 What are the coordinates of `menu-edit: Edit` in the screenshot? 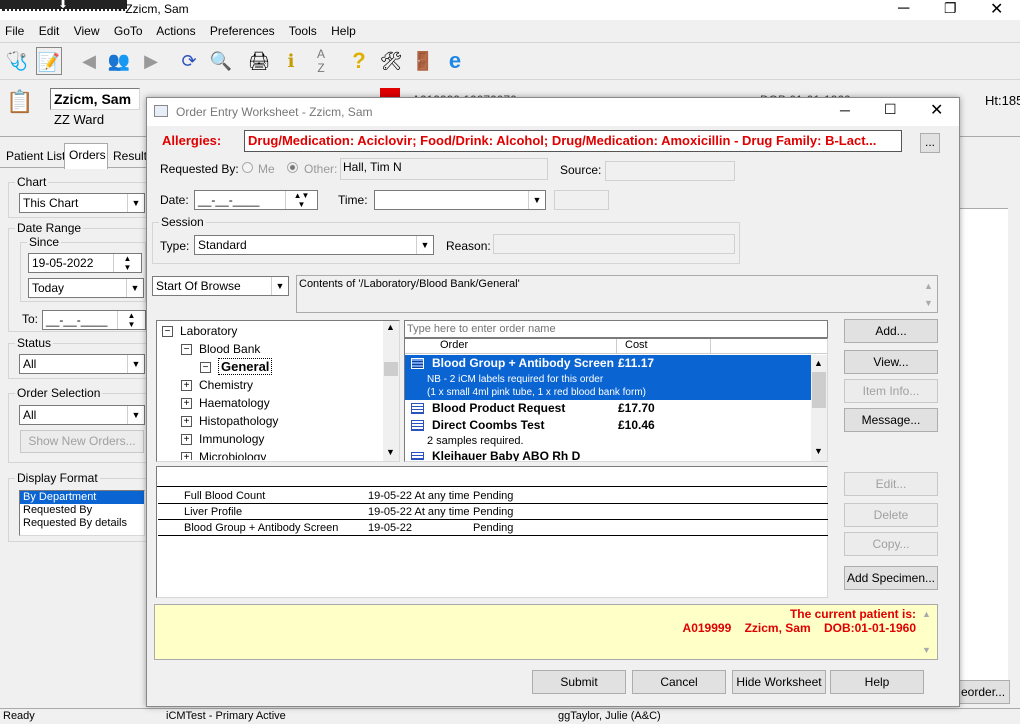 It's located at (49, 31).